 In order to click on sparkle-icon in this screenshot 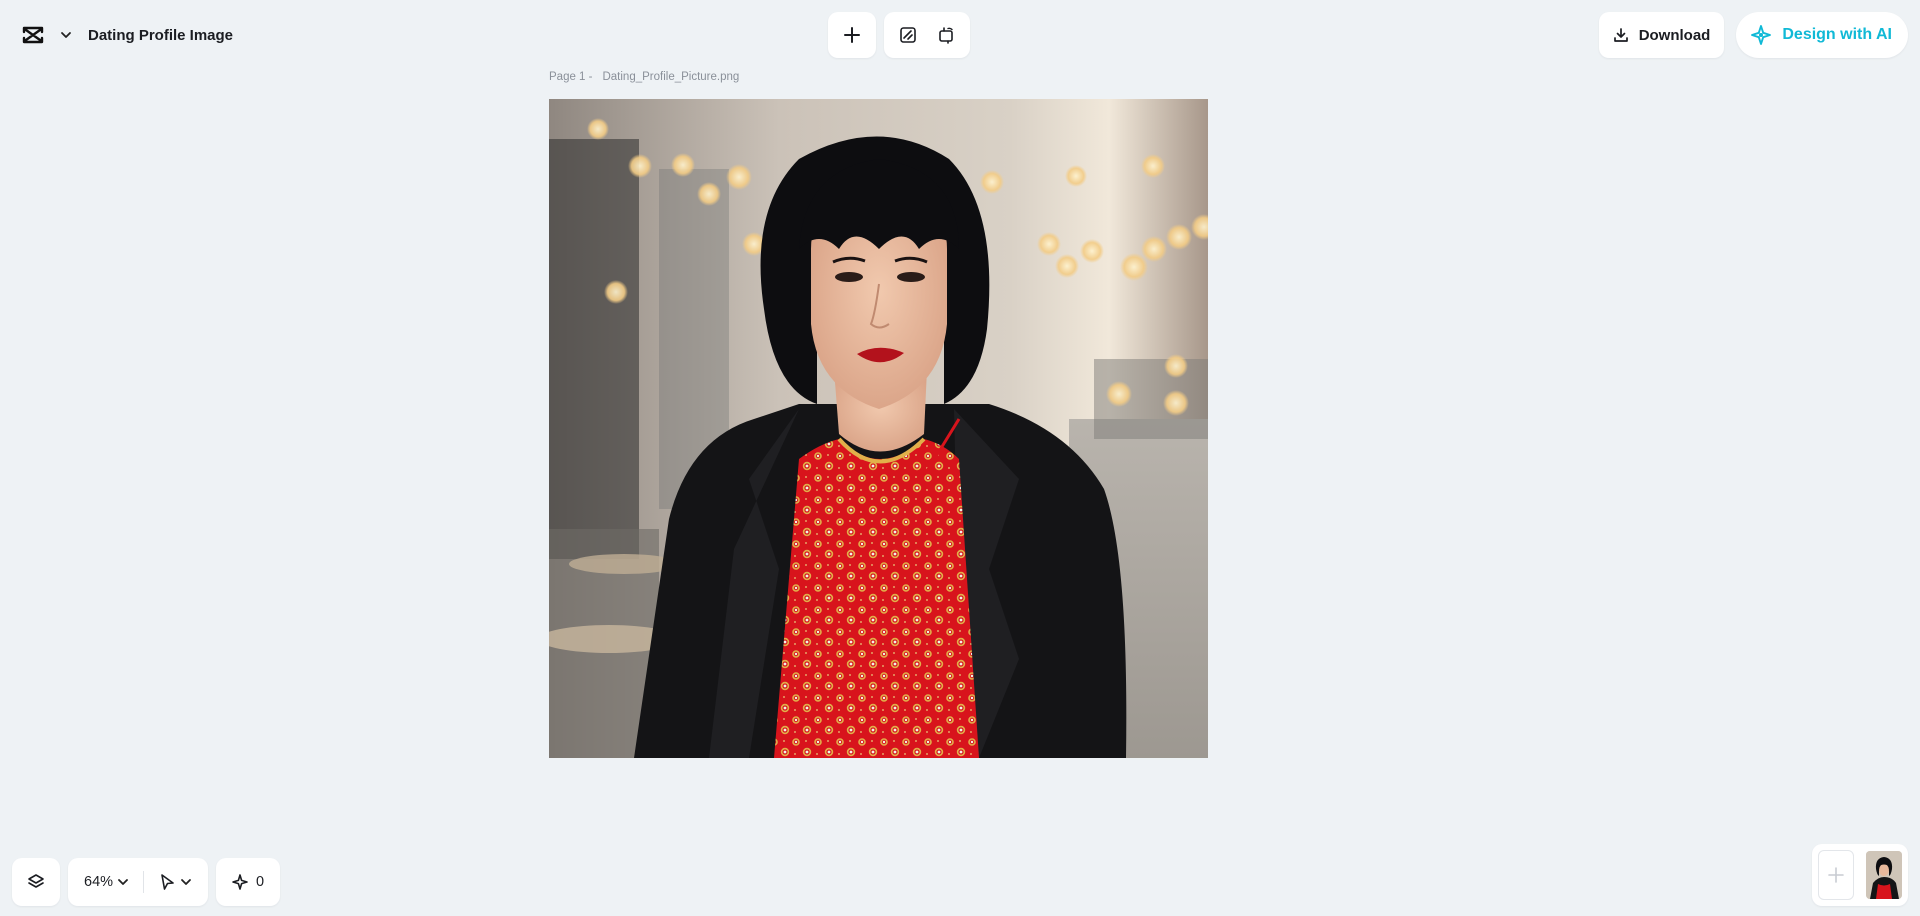, I will do `click(240, 882)`.